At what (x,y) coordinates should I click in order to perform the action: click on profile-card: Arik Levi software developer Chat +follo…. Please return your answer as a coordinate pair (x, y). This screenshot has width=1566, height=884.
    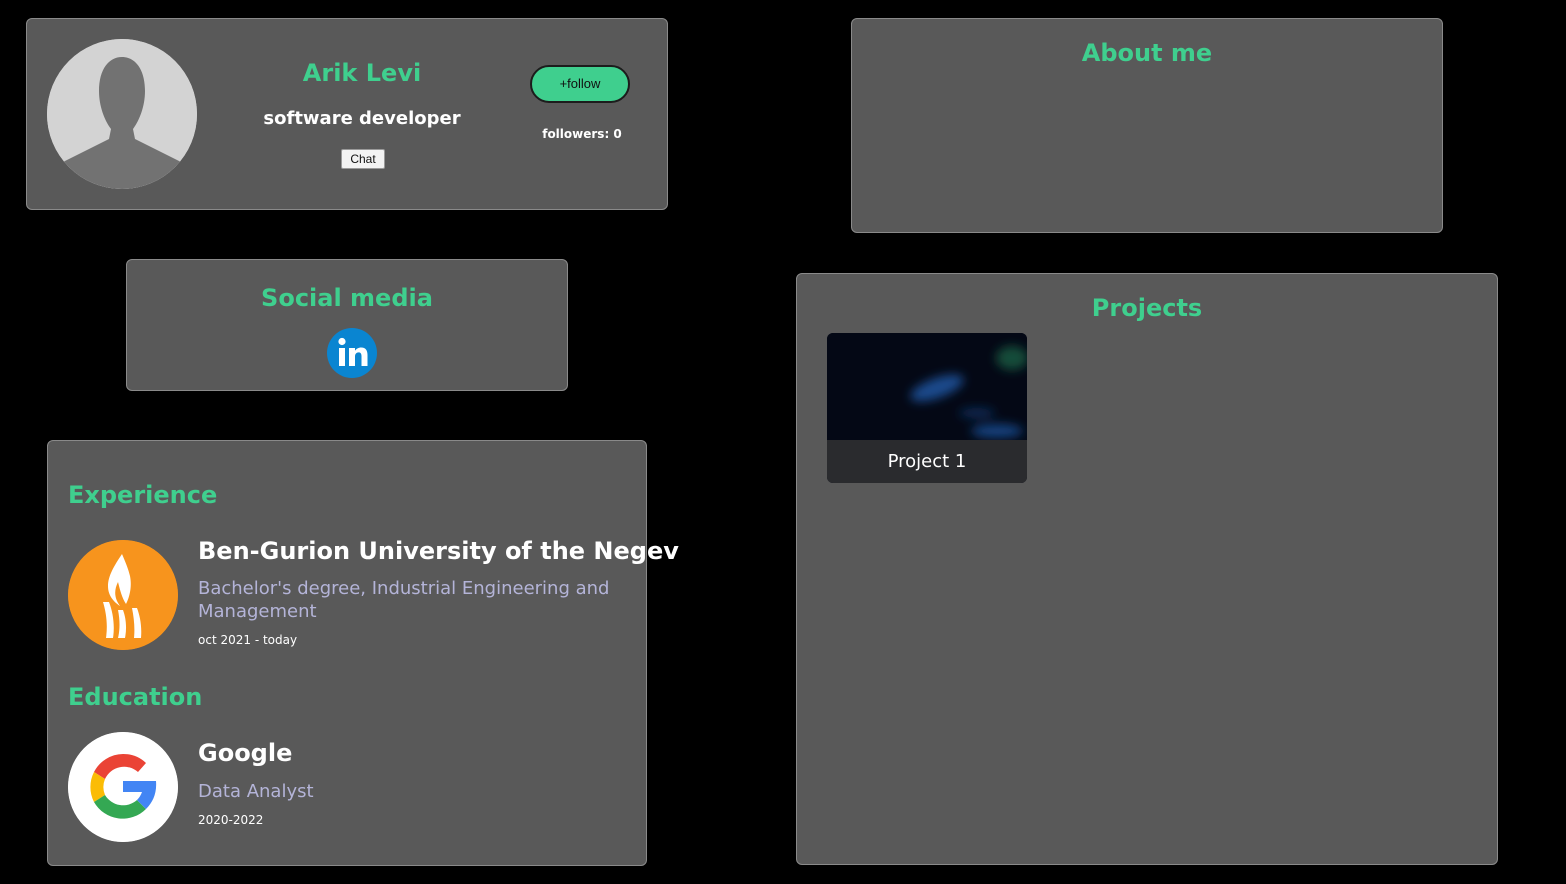
    Looking at the image, I should click on (347, 114).